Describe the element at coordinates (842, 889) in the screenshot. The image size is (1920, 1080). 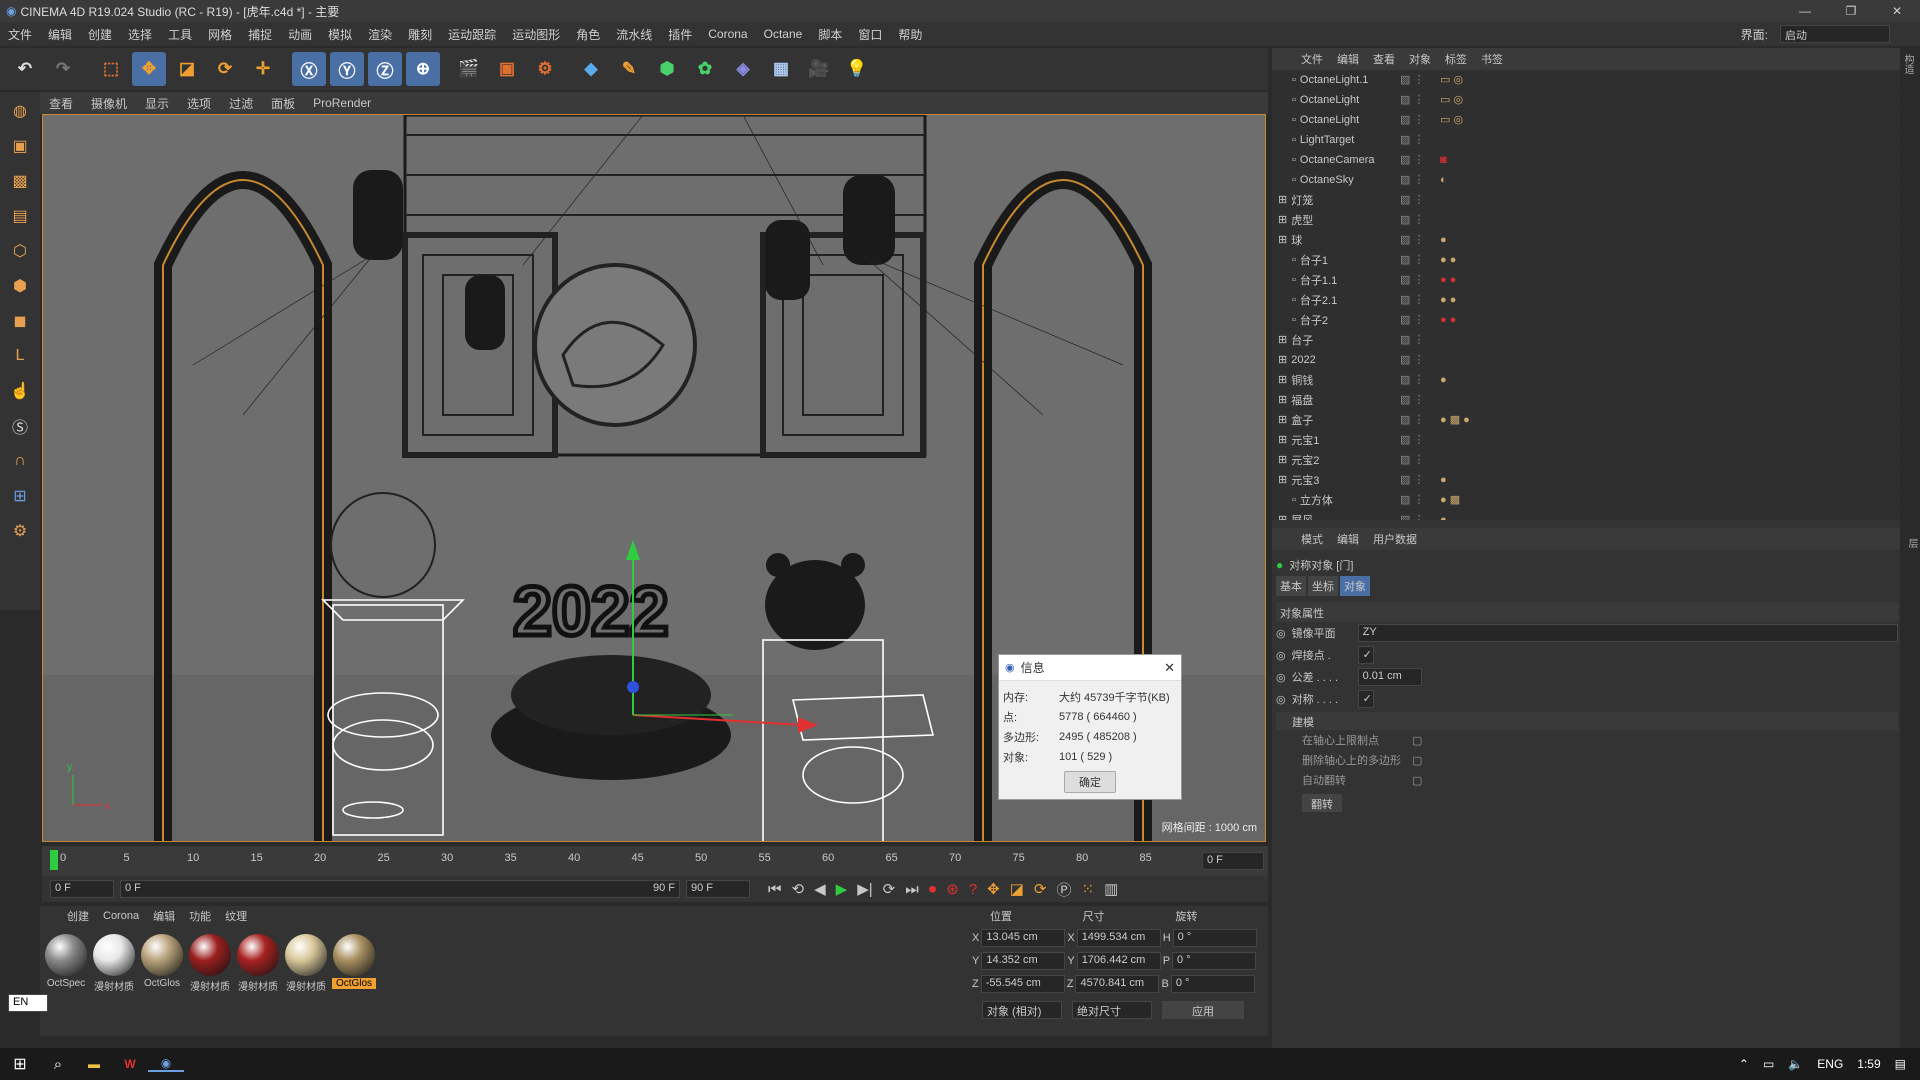
I see `play-icon: ▶` at that location.